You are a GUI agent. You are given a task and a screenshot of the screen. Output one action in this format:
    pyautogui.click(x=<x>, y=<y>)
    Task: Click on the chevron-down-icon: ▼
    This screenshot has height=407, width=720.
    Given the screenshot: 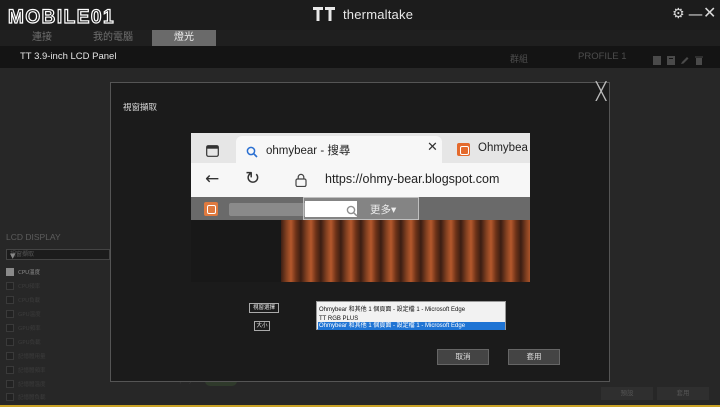 What is the action you would take?
    pyautogui.click(x=13, y=256)
    